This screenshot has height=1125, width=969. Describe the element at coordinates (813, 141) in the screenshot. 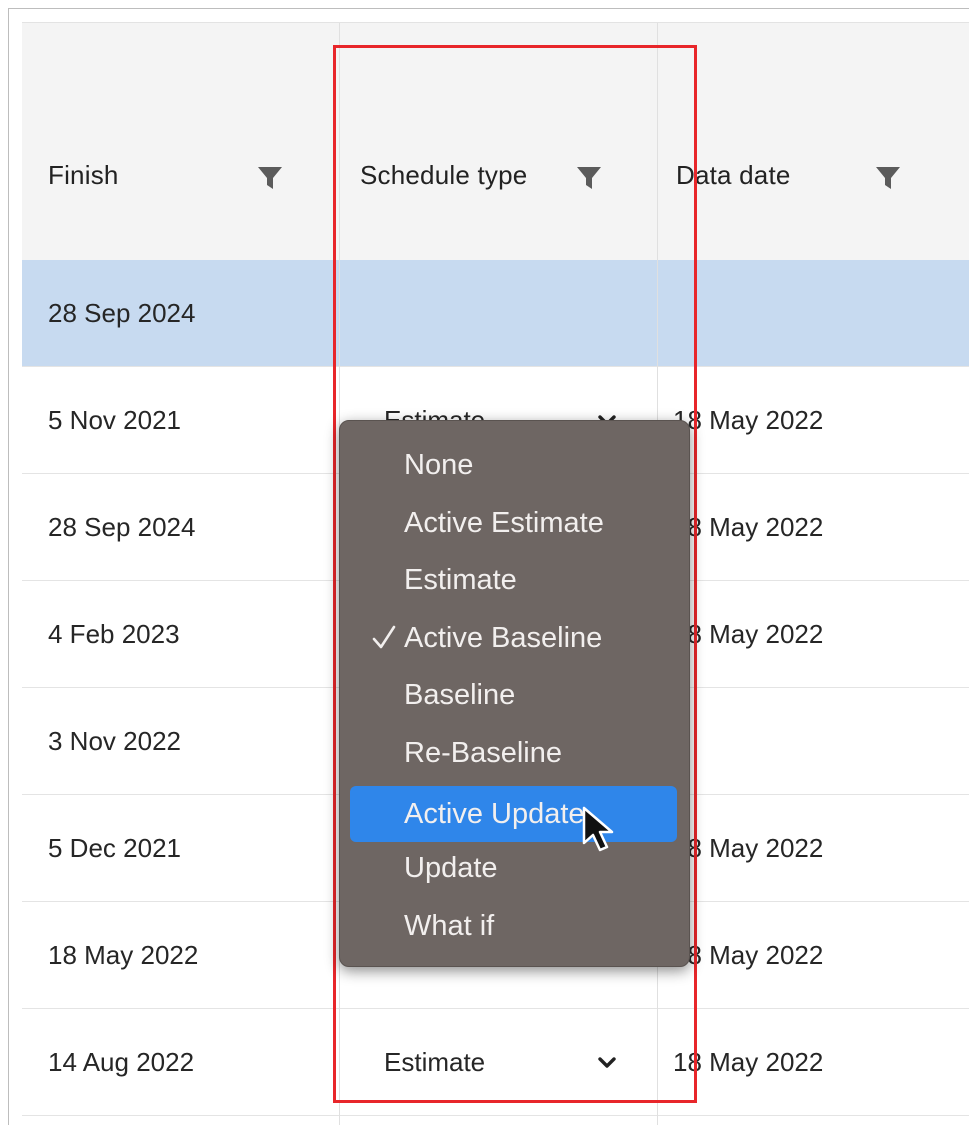

I see `column-header-data-date: Data date` at that location.